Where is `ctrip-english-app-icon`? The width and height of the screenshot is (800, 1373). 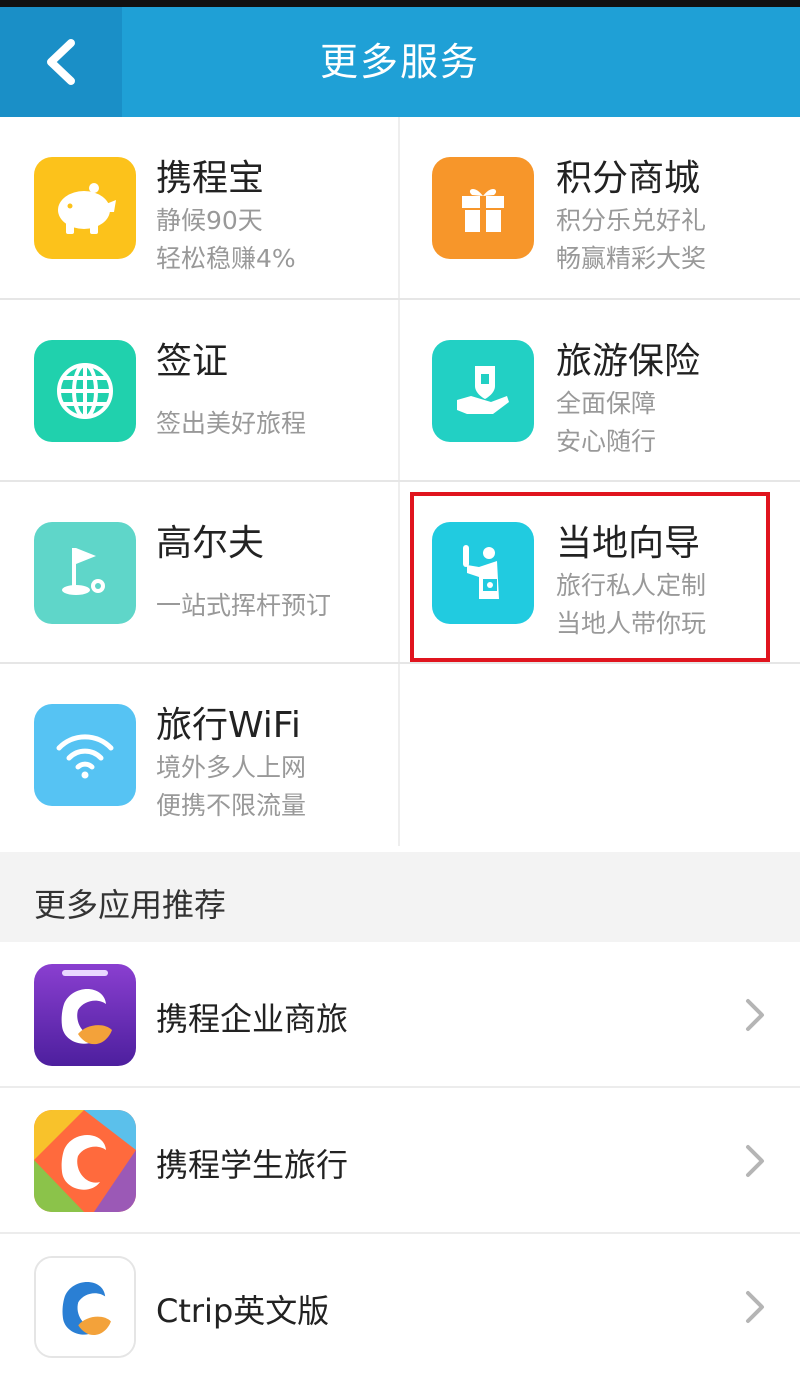 ctrip-english-app-icon is located at coordinates (85, 1307).